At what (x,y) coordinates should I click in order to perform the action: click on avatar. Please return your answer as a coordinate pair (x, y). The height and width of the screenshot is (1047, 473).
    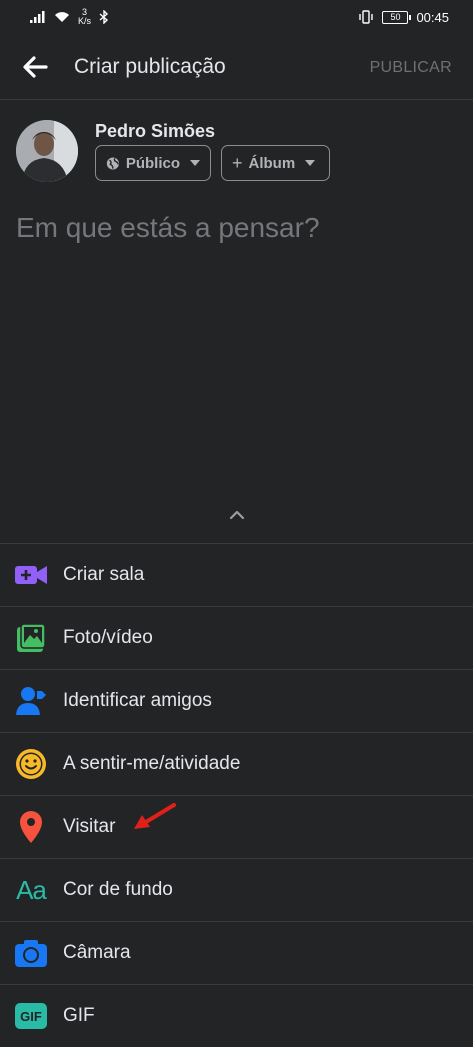
    Looking at the image, I should click on (47, 151).